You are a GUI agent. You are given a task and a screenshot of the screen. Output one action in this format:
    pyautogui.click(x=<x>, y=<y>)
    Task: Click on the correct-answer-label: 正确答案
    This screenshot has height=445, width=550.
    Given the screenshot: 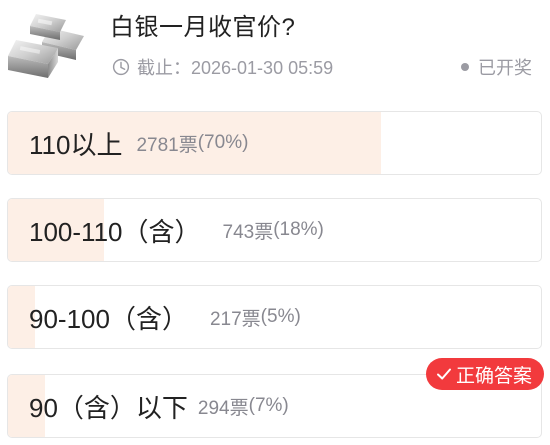 What is the action you would take?
    pyautogui.click(x=493, y=376)
    